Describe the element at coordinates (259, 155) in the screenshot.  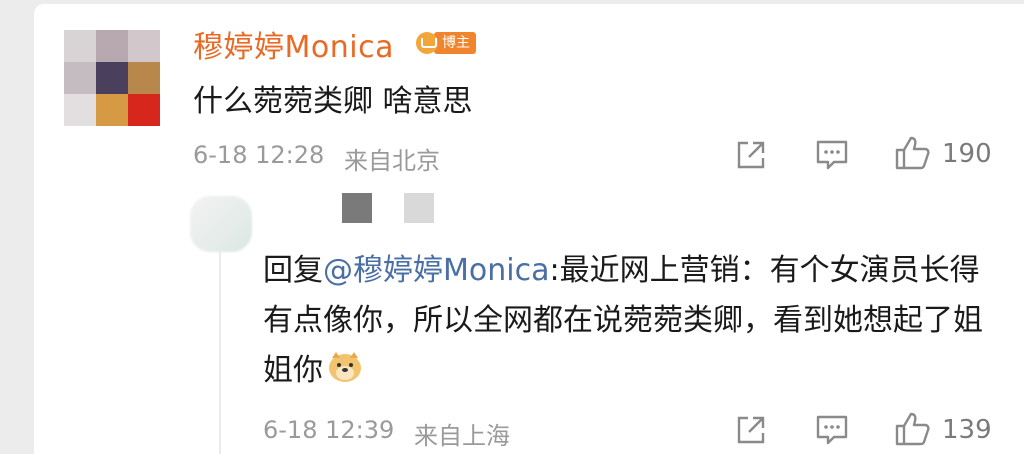
I see `comment-date: 6-18 12:28` at that location.